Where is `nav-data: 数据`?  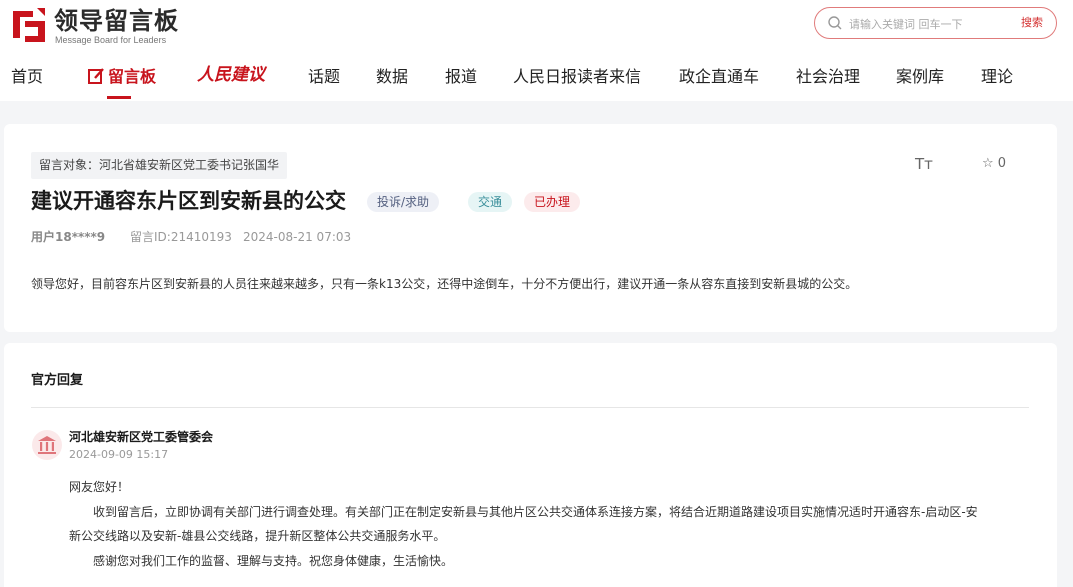
nav-data: 数据 is located at coordinates (392, 77).